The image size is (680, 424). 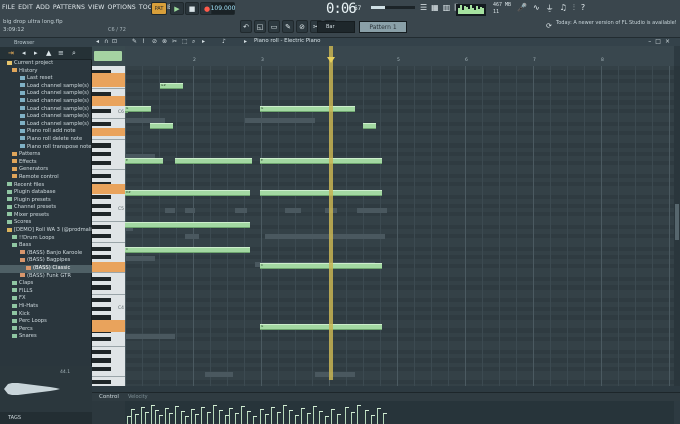 I want to click on pat-song-toggle: PAT, so click(x=159, y=8).